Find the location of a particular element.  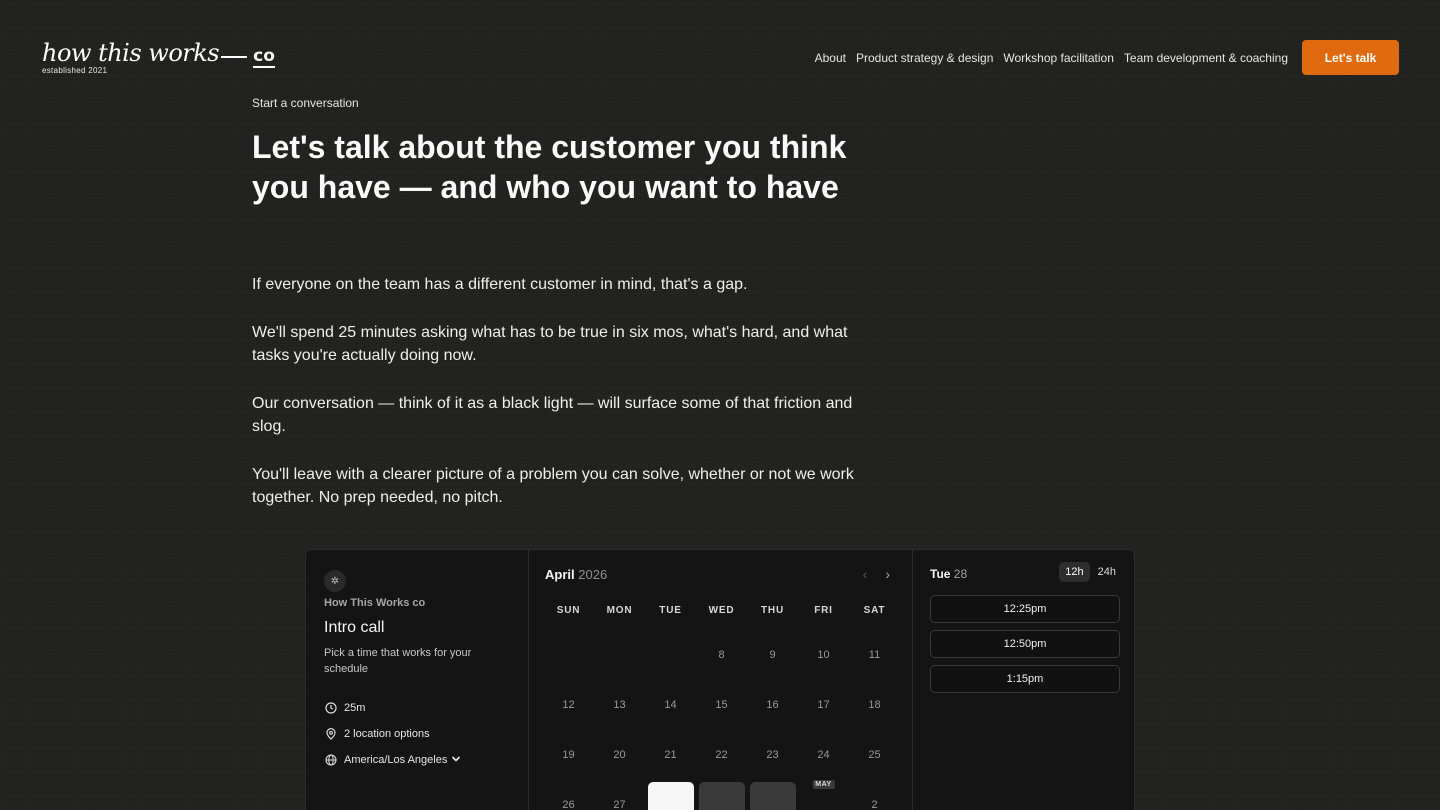

nav-team-development: Team development & coaching is located at coordinates (1206, 58).